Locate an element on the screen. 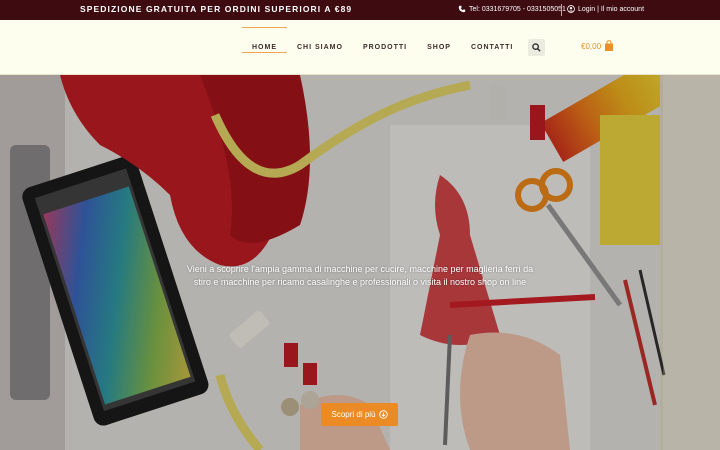 The height and width of the screenshot is (450, 720). cart-button: €0,00 is located at coordinates (597, 46).